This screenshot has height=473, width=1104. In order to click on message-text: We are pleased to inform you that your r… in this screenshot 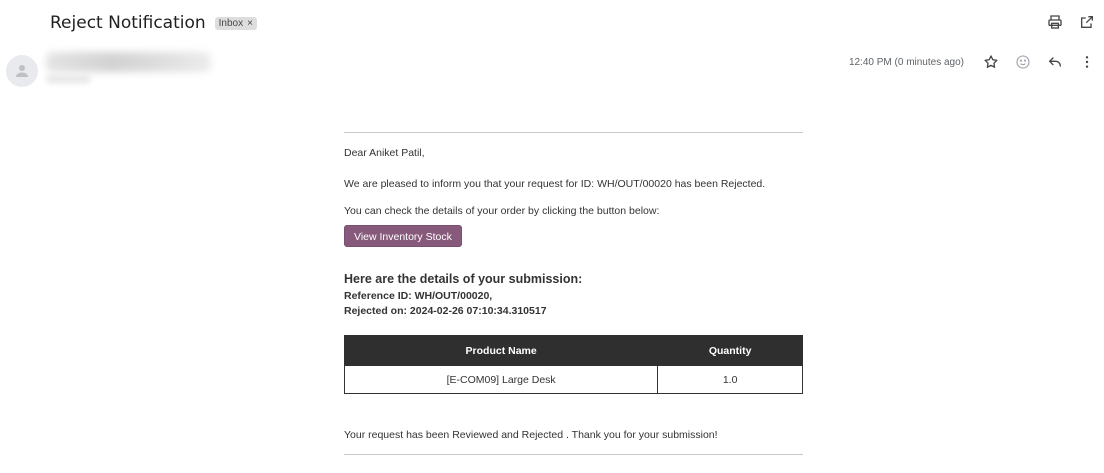, I will do `click(555, 184)`.